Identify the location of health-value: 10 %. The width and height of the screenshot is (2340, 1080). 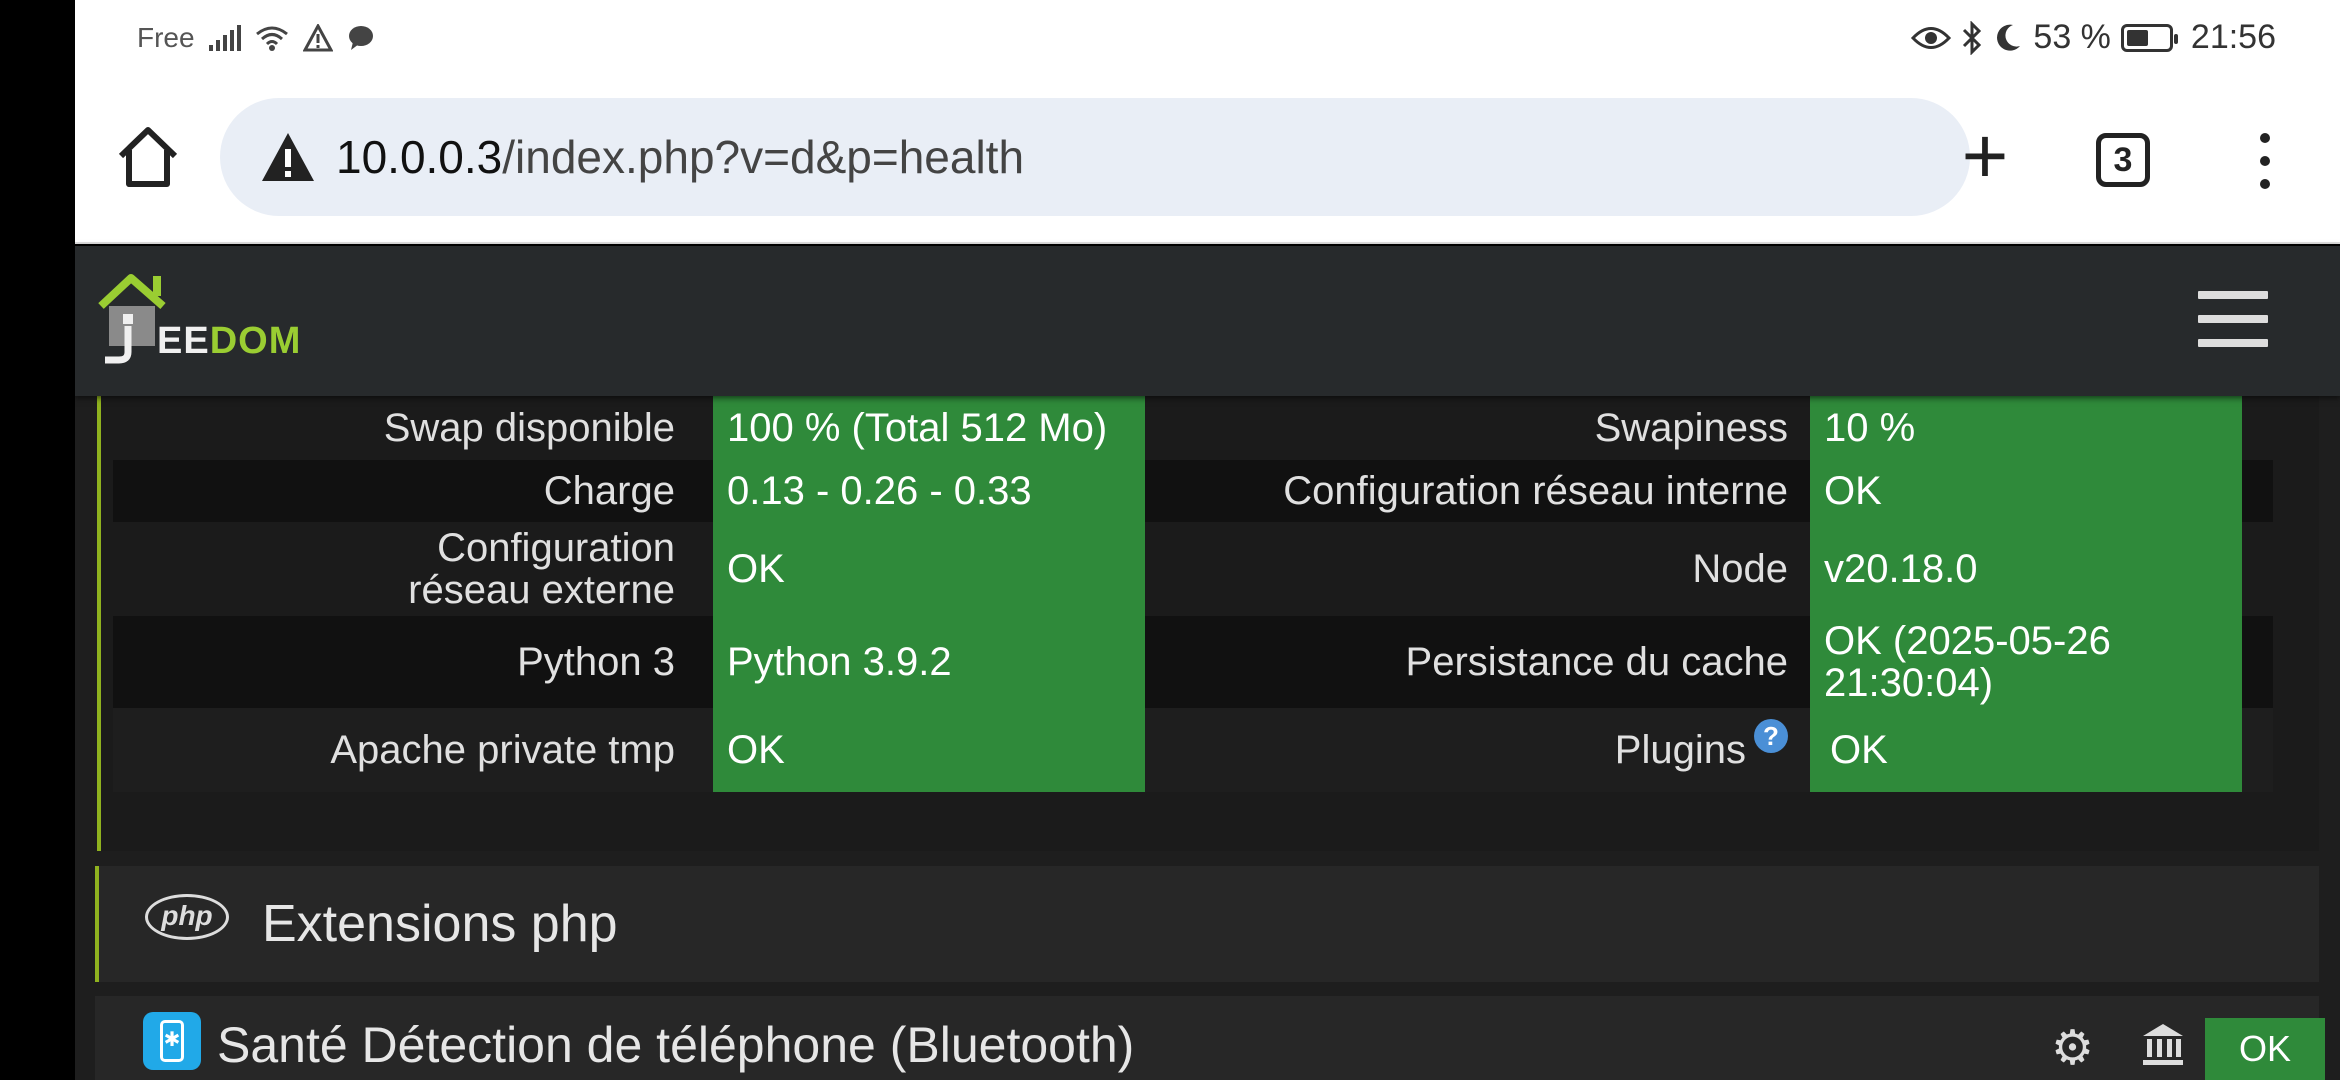
(2026, 428).